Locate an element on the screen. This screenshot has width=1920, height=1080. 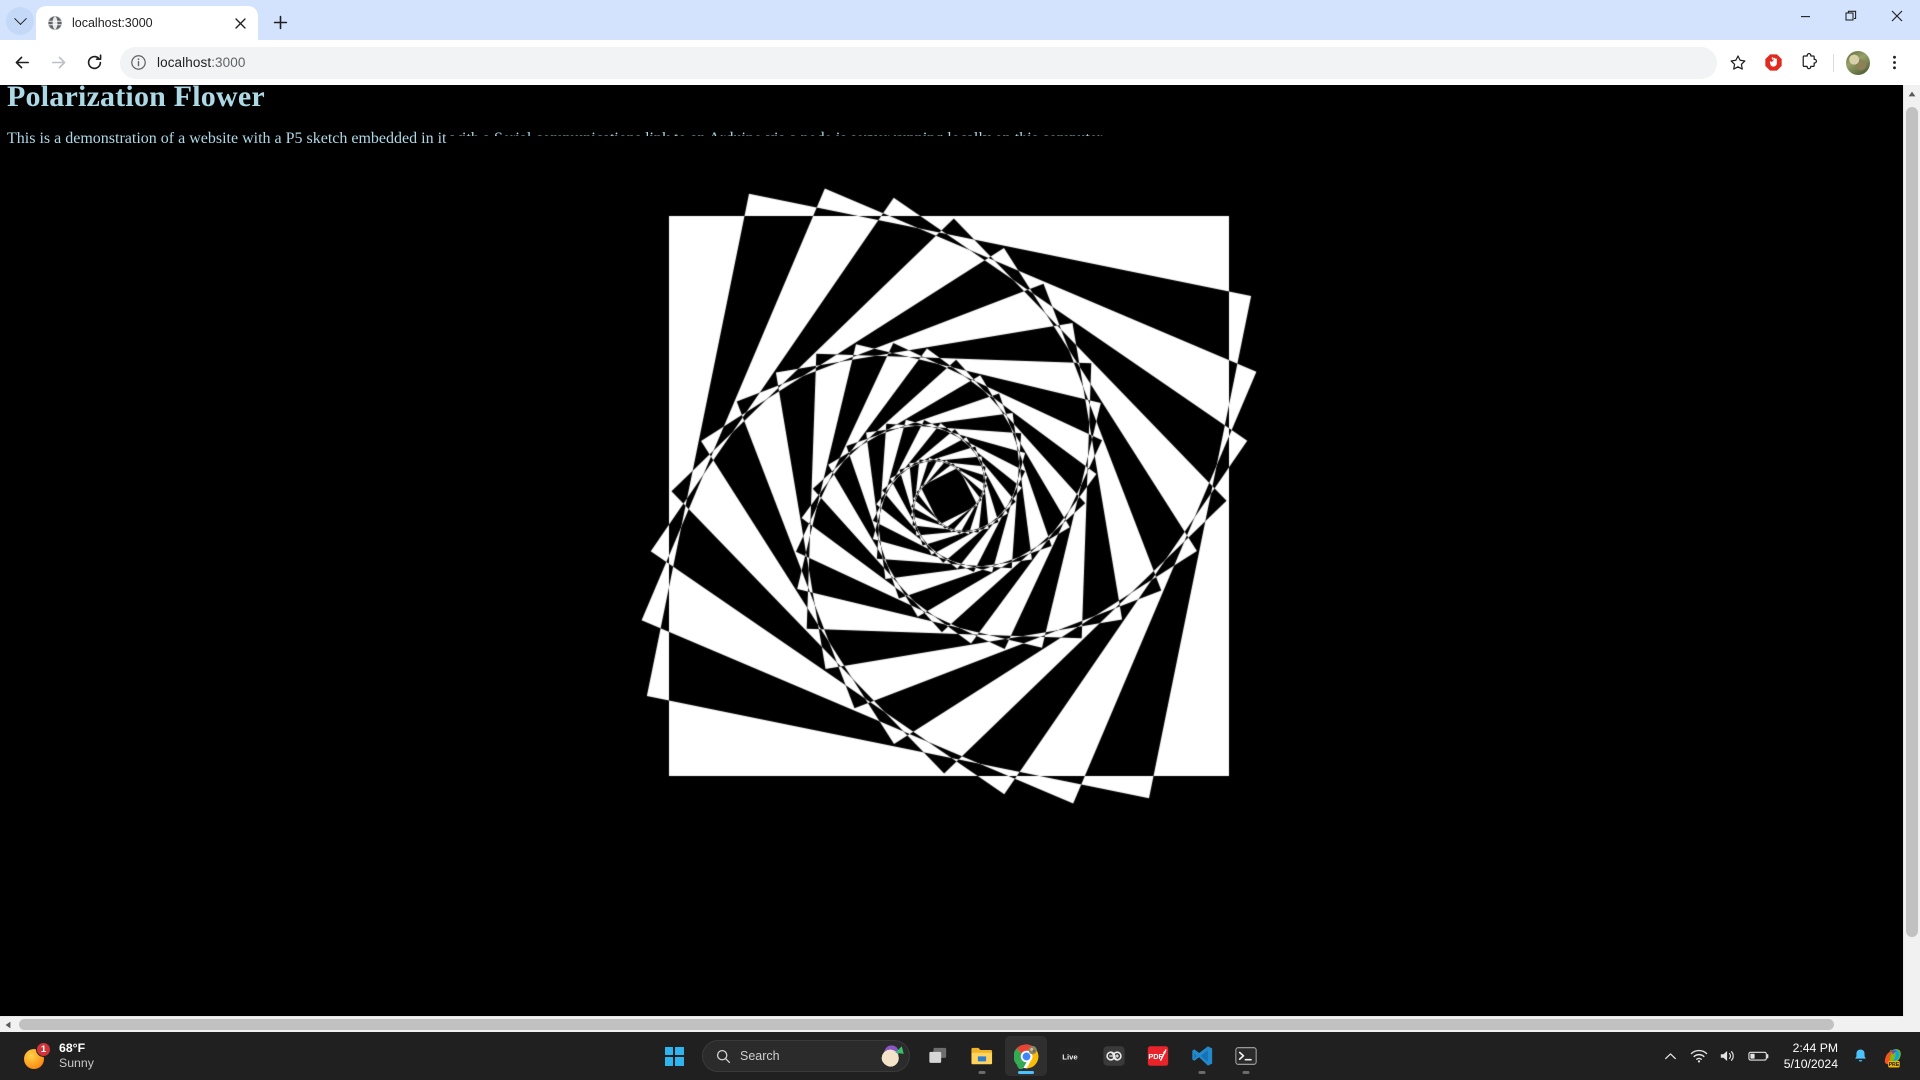
horizontal-scrollbar is located at coordinates (951, 1024).